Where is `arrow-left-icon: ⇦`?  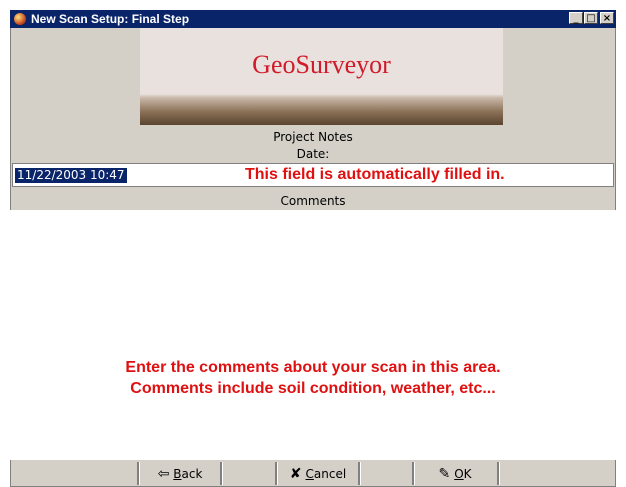
arrow-left-icon: ⇦ is located at coordinates (163, 473).